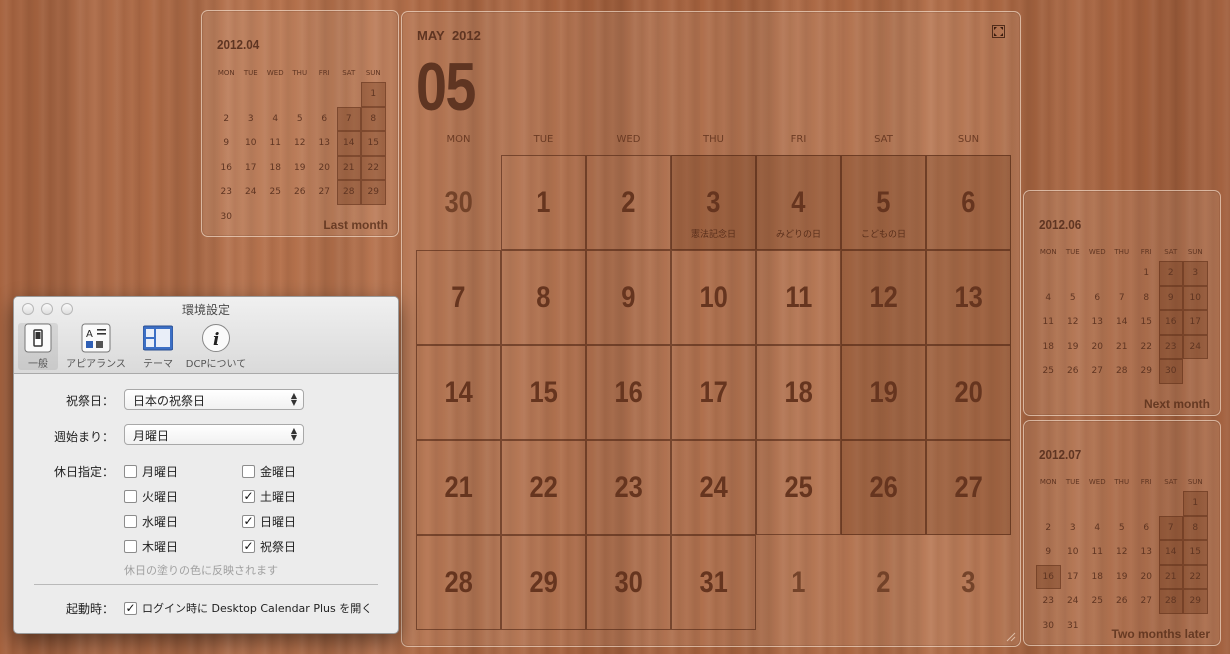 The height and width of the screenshot is (654, 1230). What do you see at coordinates (1146, 322) in the screenshot?
I see `mini-day-cell: 15` at bounding box center [1146, 322].